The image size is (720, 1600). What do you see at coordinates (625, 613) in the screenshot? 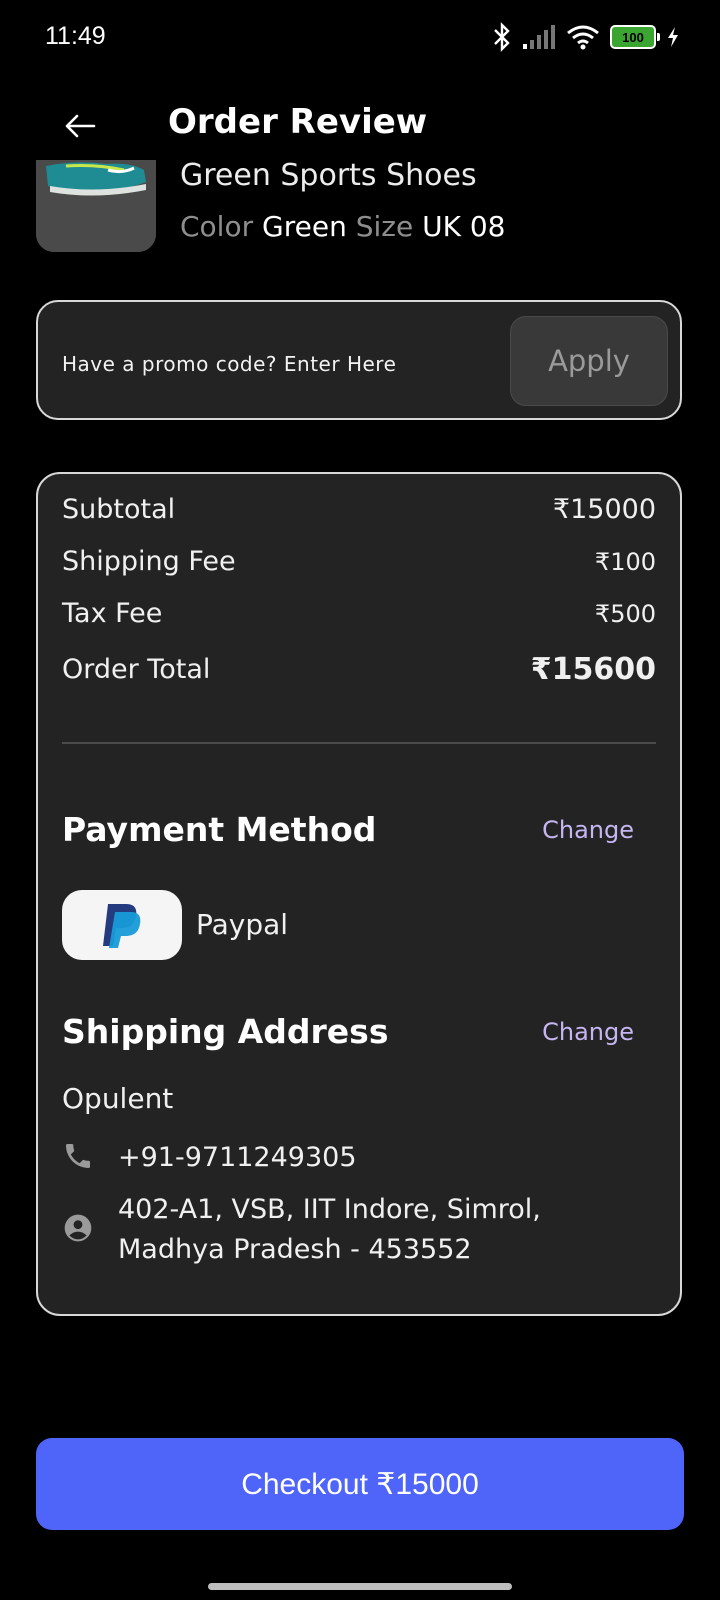
I see `tax-fee-value: ₹500` at bounding box center [625, 613].